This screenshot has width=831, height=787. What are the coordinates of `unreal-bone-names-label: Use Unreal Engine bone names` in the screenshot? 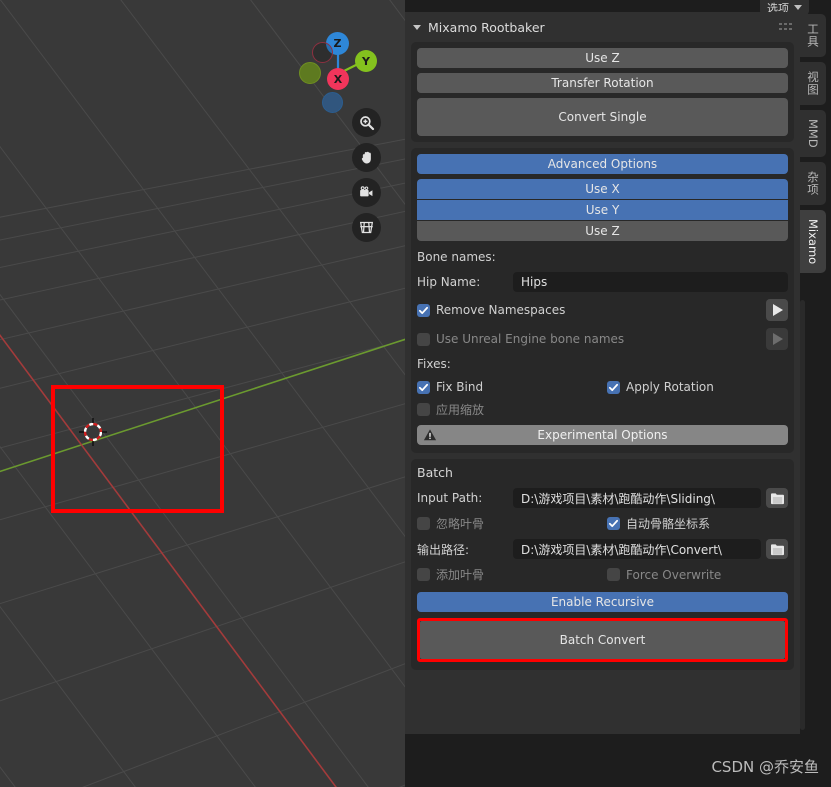 It's located at (530, 339).